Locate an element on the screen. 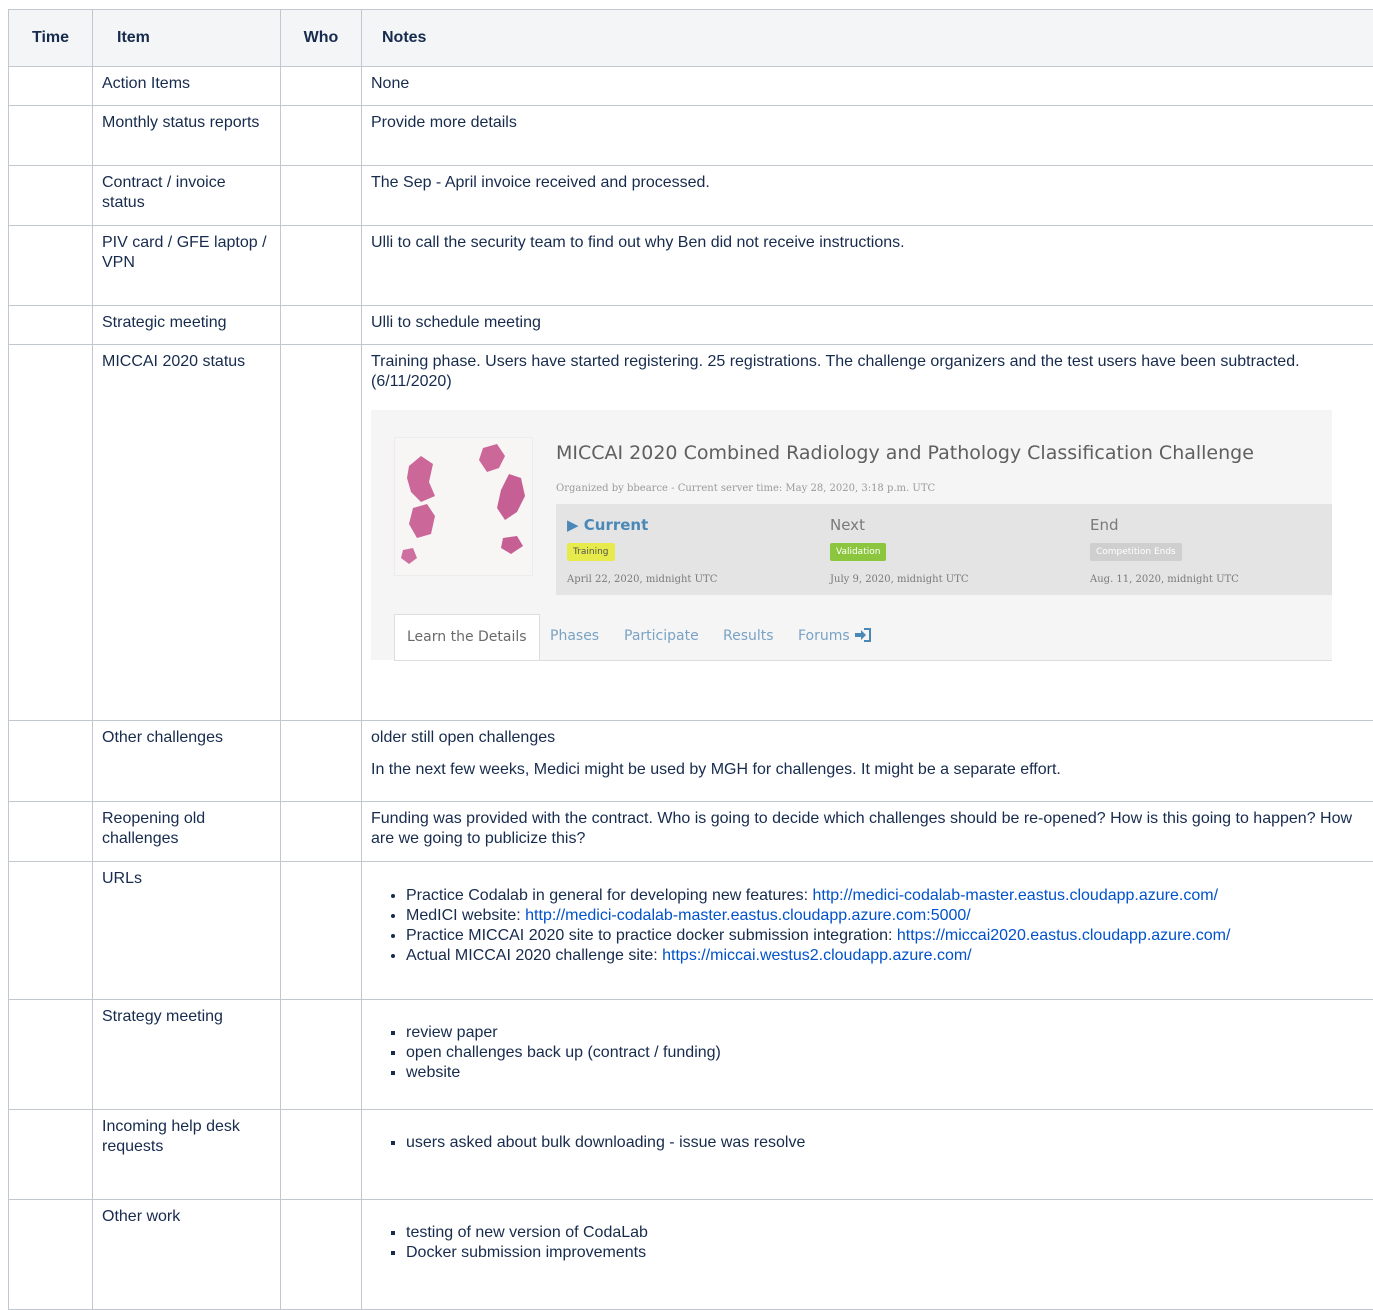 This screenshot has width=1373, height=1310. link-description: Actual MICCAI 2020 challenge site: is located at coordinates (534, 955).